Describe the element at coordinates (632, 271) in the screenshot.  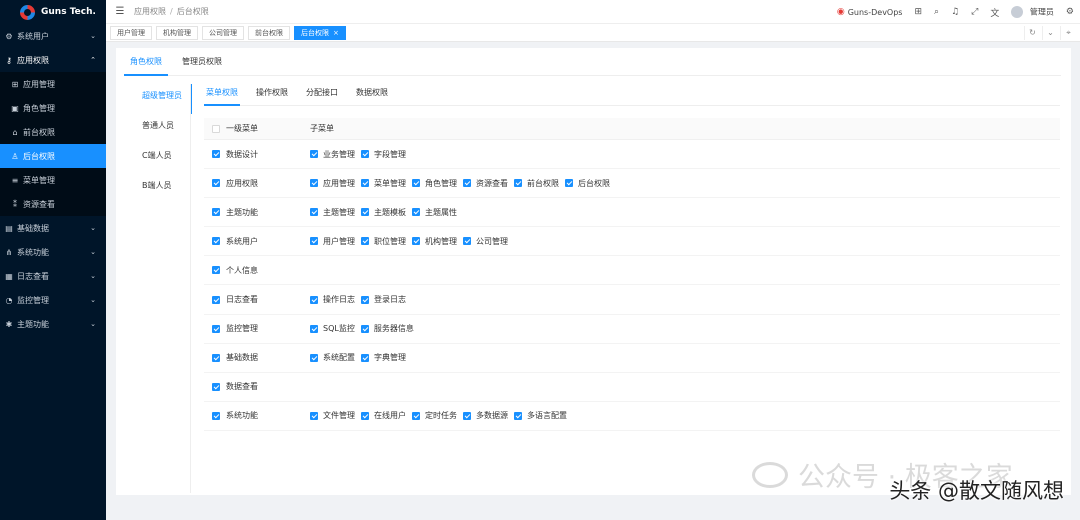
I see `table-row: 个人信息` at that location.